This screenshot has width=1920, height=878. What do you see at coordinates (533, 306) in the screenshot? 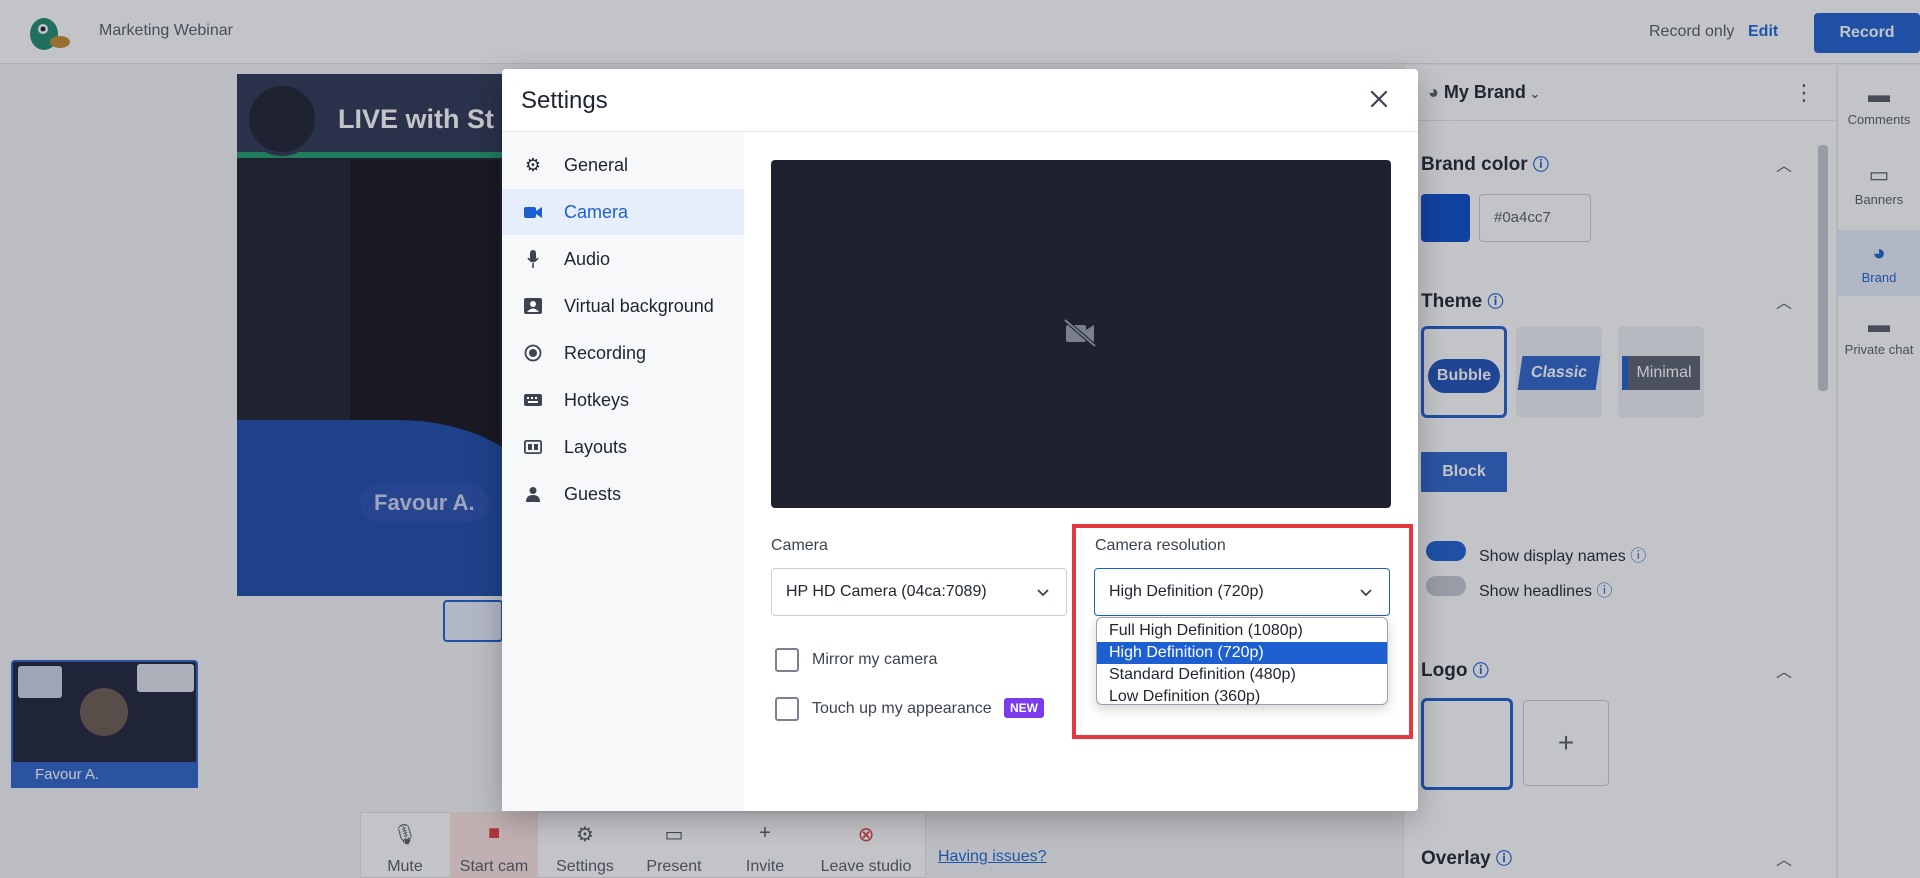
I see `portrait-icon` at bounding box center [533, 306].